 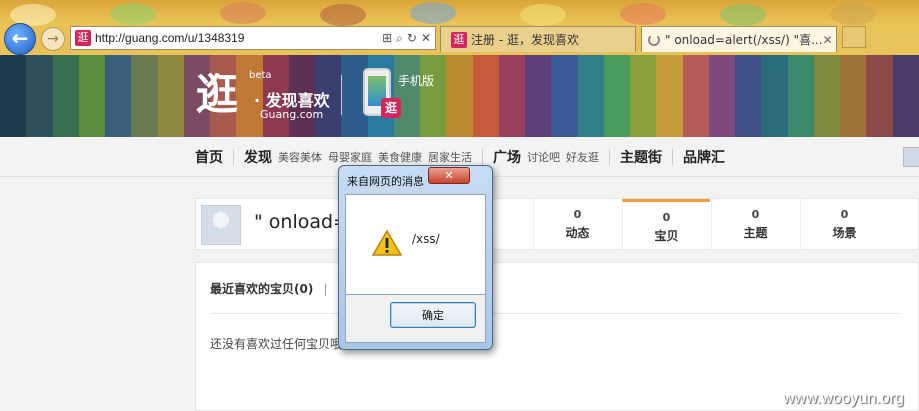 What do you see at coordinates (387, 38) in the screenshot?
I see `compatibility-icon: ⊞` at bounding box center [387, 38].